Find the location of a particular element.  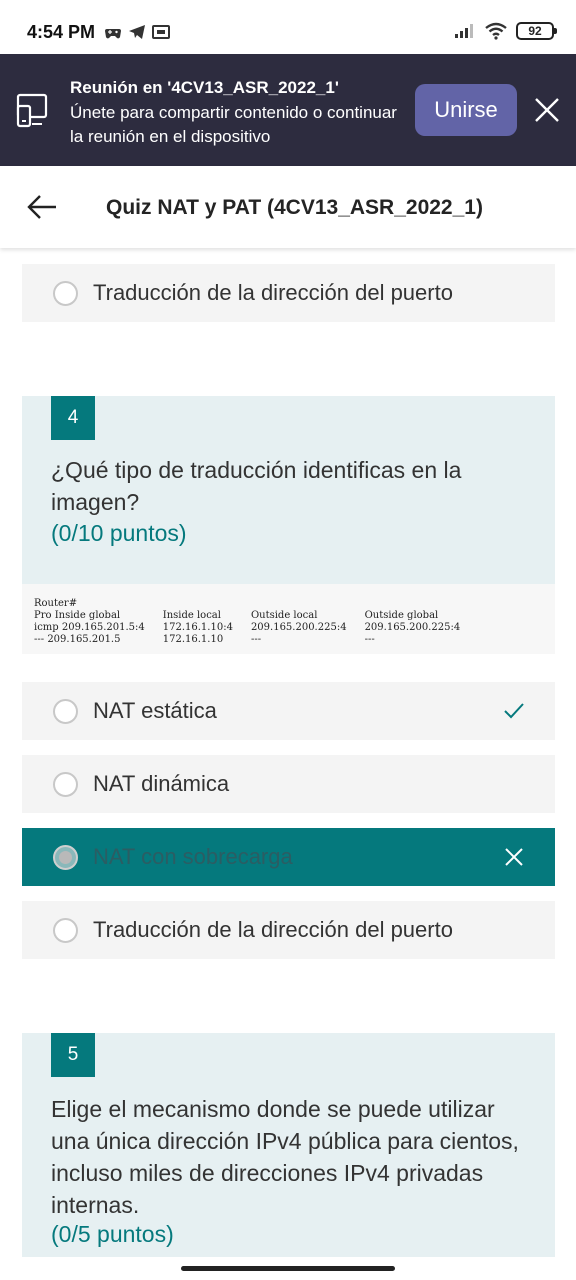

gamepad-icon is located at coordinates (113, 34).